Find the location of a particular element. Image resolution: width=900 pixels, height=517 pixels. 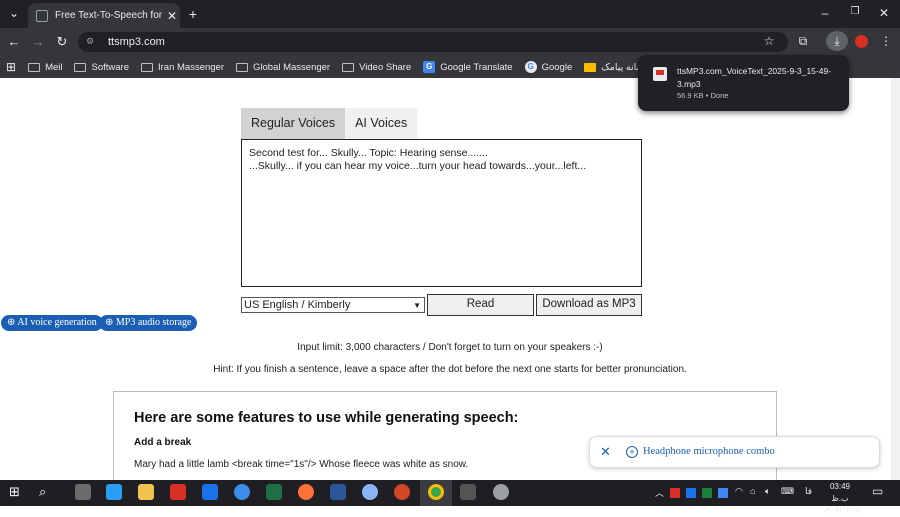

download-meta: 56.9 KB • Done is located at coordinates (703, 95).